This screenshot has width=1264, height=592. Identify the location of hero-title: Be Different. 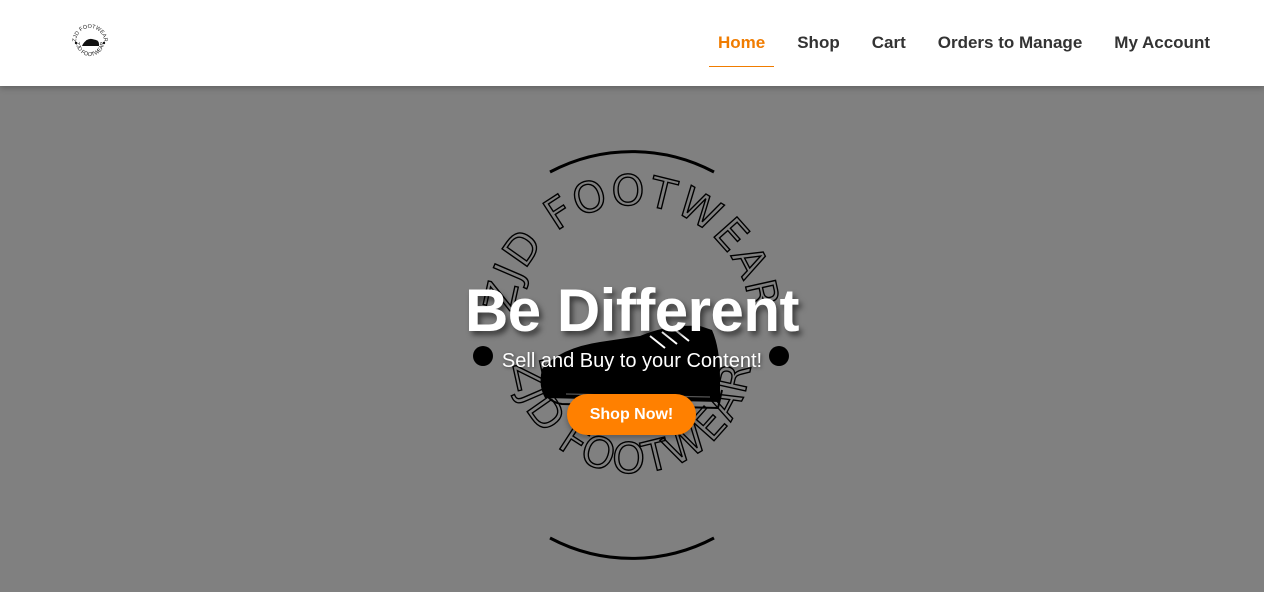
(632, 310).